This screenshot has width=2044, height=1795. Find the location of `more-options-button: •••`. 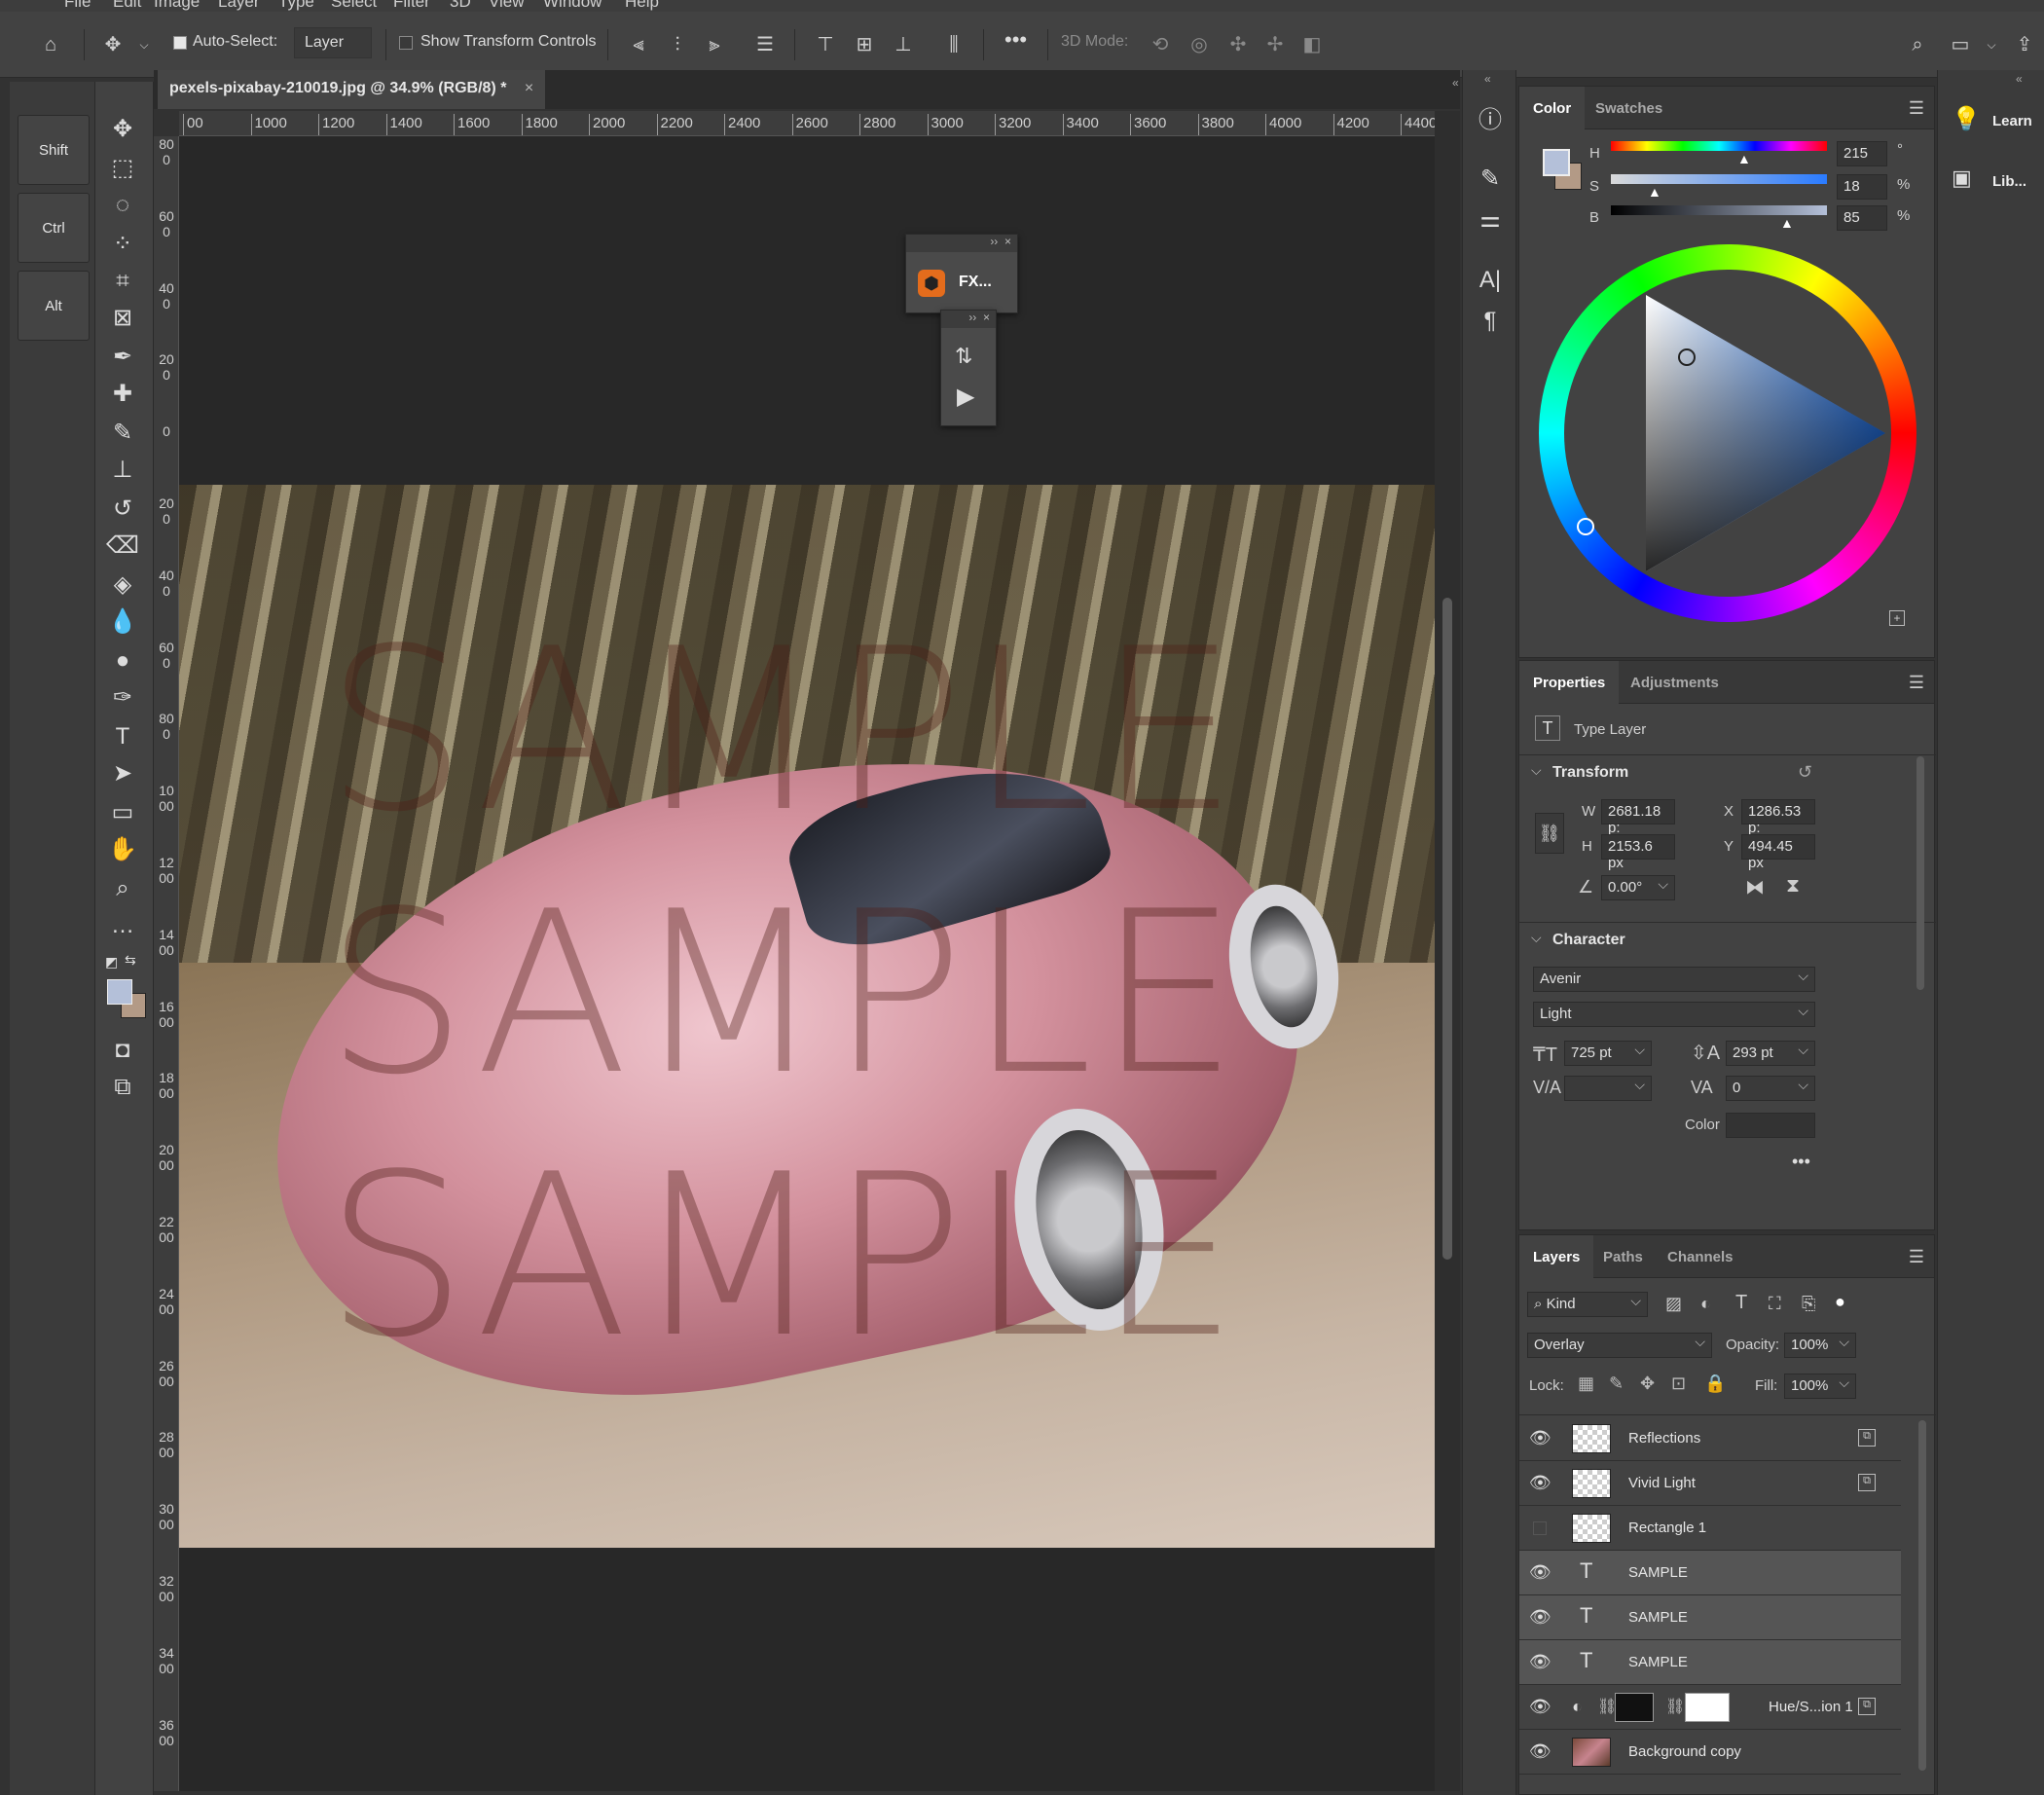

more-options-button: ••• is located at coordinates (1016, 40).